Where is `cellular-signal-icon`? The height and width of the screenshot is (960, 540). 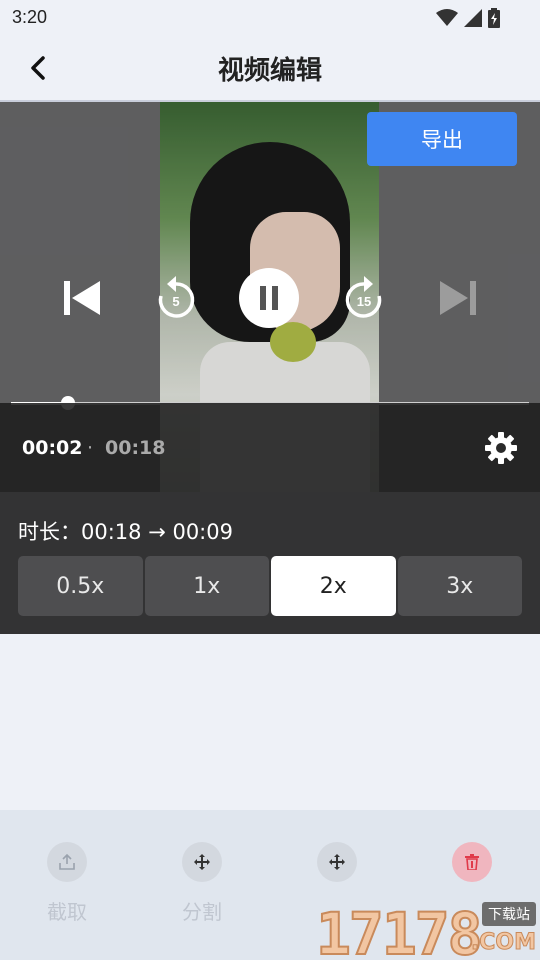 cellular-signal-icon is located at coordinates (473, 18).